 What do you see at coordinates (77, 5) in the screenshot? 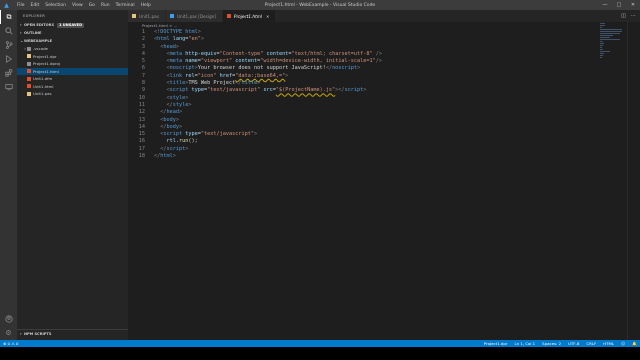
I see `menu-item-view: View` at bounding box center [77, 5].